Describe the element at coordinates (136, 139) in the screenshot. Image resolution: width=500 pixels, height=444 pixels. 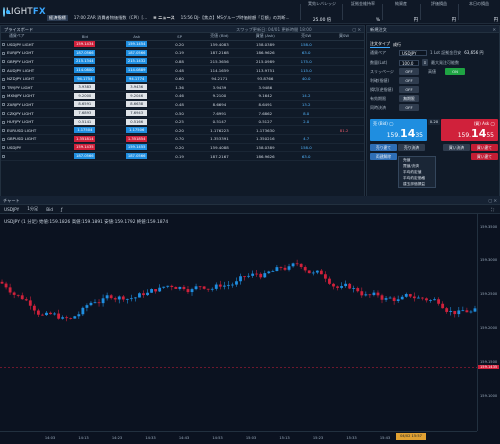
I see `ask-cell: 1.351854` at that location.